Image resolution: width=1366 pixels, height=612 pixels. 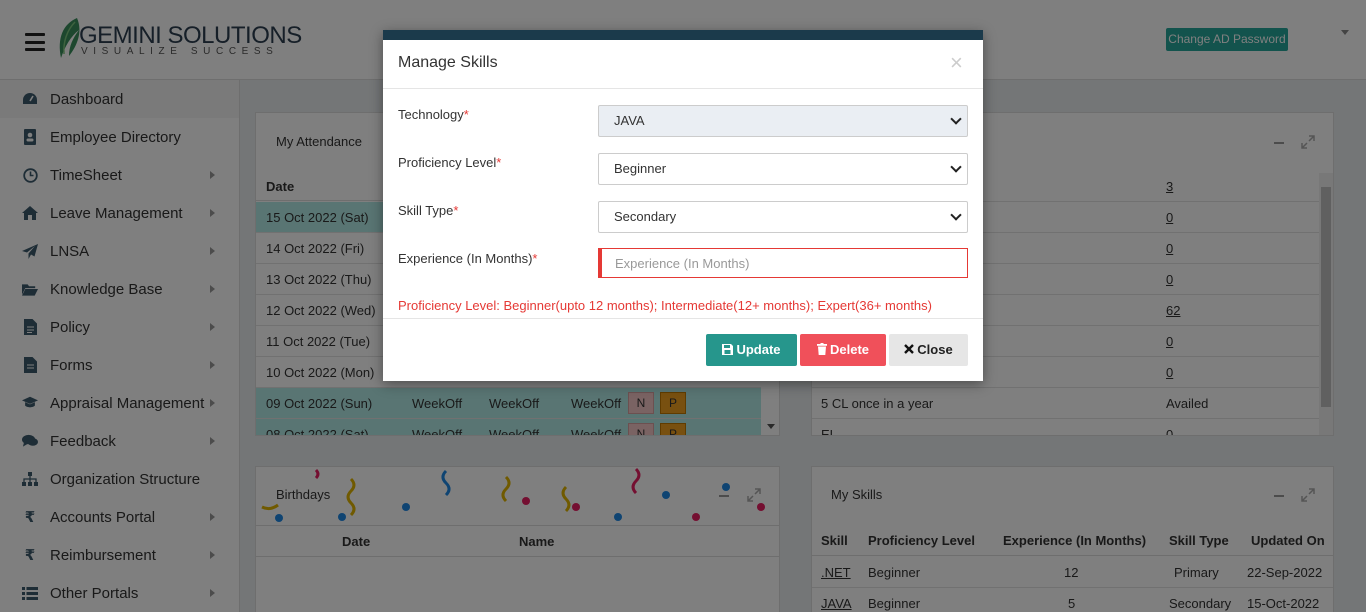 I want to click on update-button: Update, so click(x=751, y=350).